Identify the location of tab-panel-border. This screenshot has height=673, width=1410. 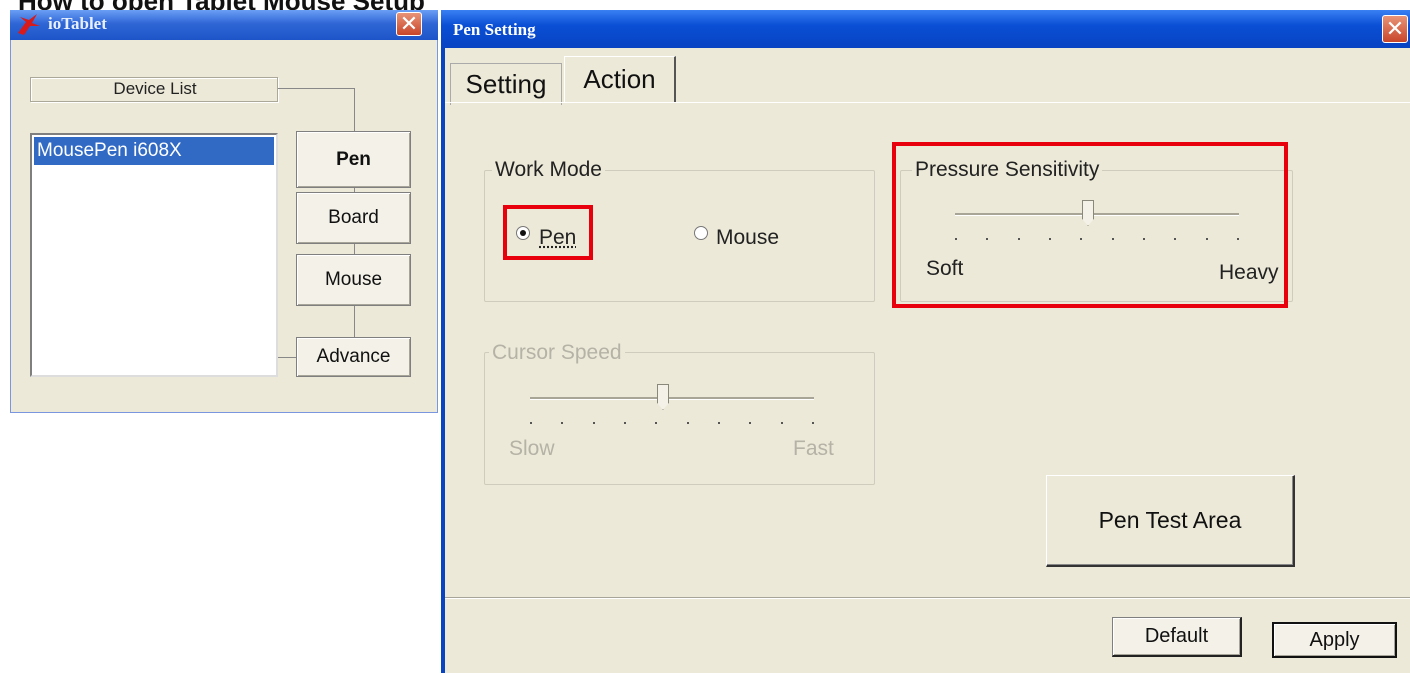
(927, 102).